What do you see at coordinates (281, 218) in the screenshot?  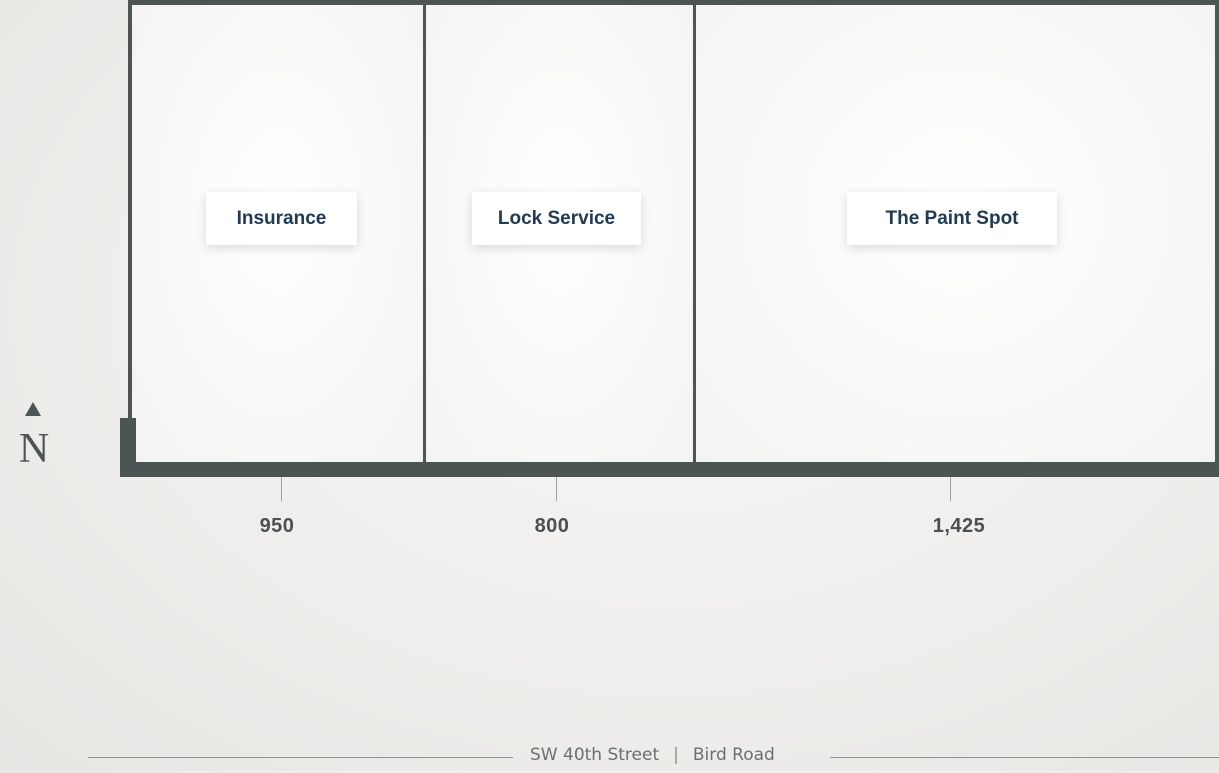 I see `tenant-label: Insurance` at bounding box center [281, 218].